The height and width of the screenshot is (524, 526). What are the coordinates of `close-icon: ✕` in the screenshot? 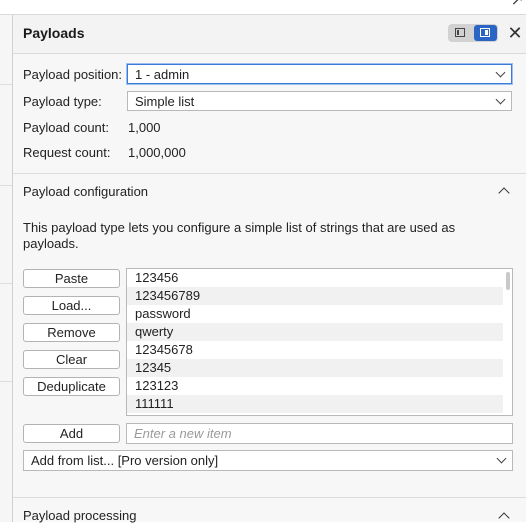 It's located at (515, 33).